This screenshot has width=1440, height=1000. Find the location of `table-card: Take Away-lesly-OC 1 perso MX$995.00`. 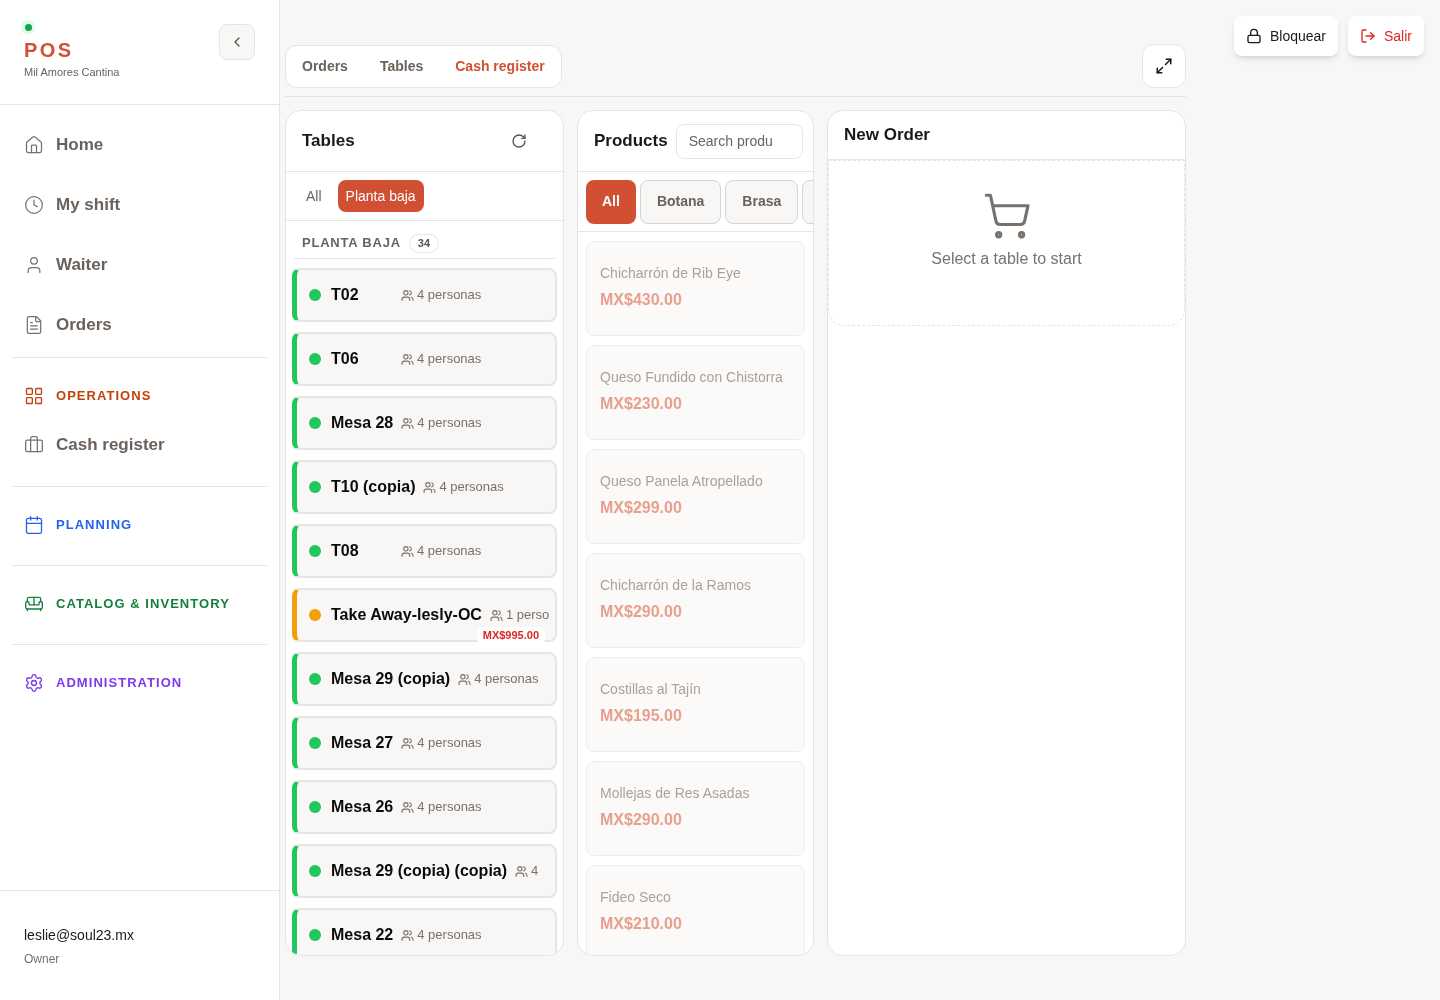

table-card: Take Away-lesly-OC 1 perso MX$995.00 is located at coordinates (424, 615).